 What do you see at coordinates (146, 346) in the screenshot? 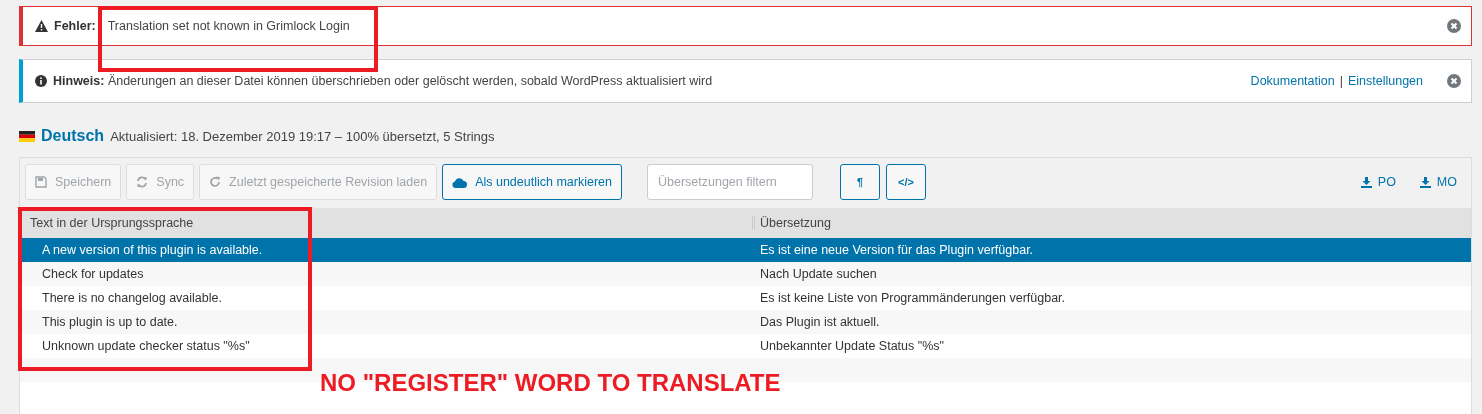
I see `table-cell-text: Unknown update checker status "%s"` at bounding box center [146, 346].